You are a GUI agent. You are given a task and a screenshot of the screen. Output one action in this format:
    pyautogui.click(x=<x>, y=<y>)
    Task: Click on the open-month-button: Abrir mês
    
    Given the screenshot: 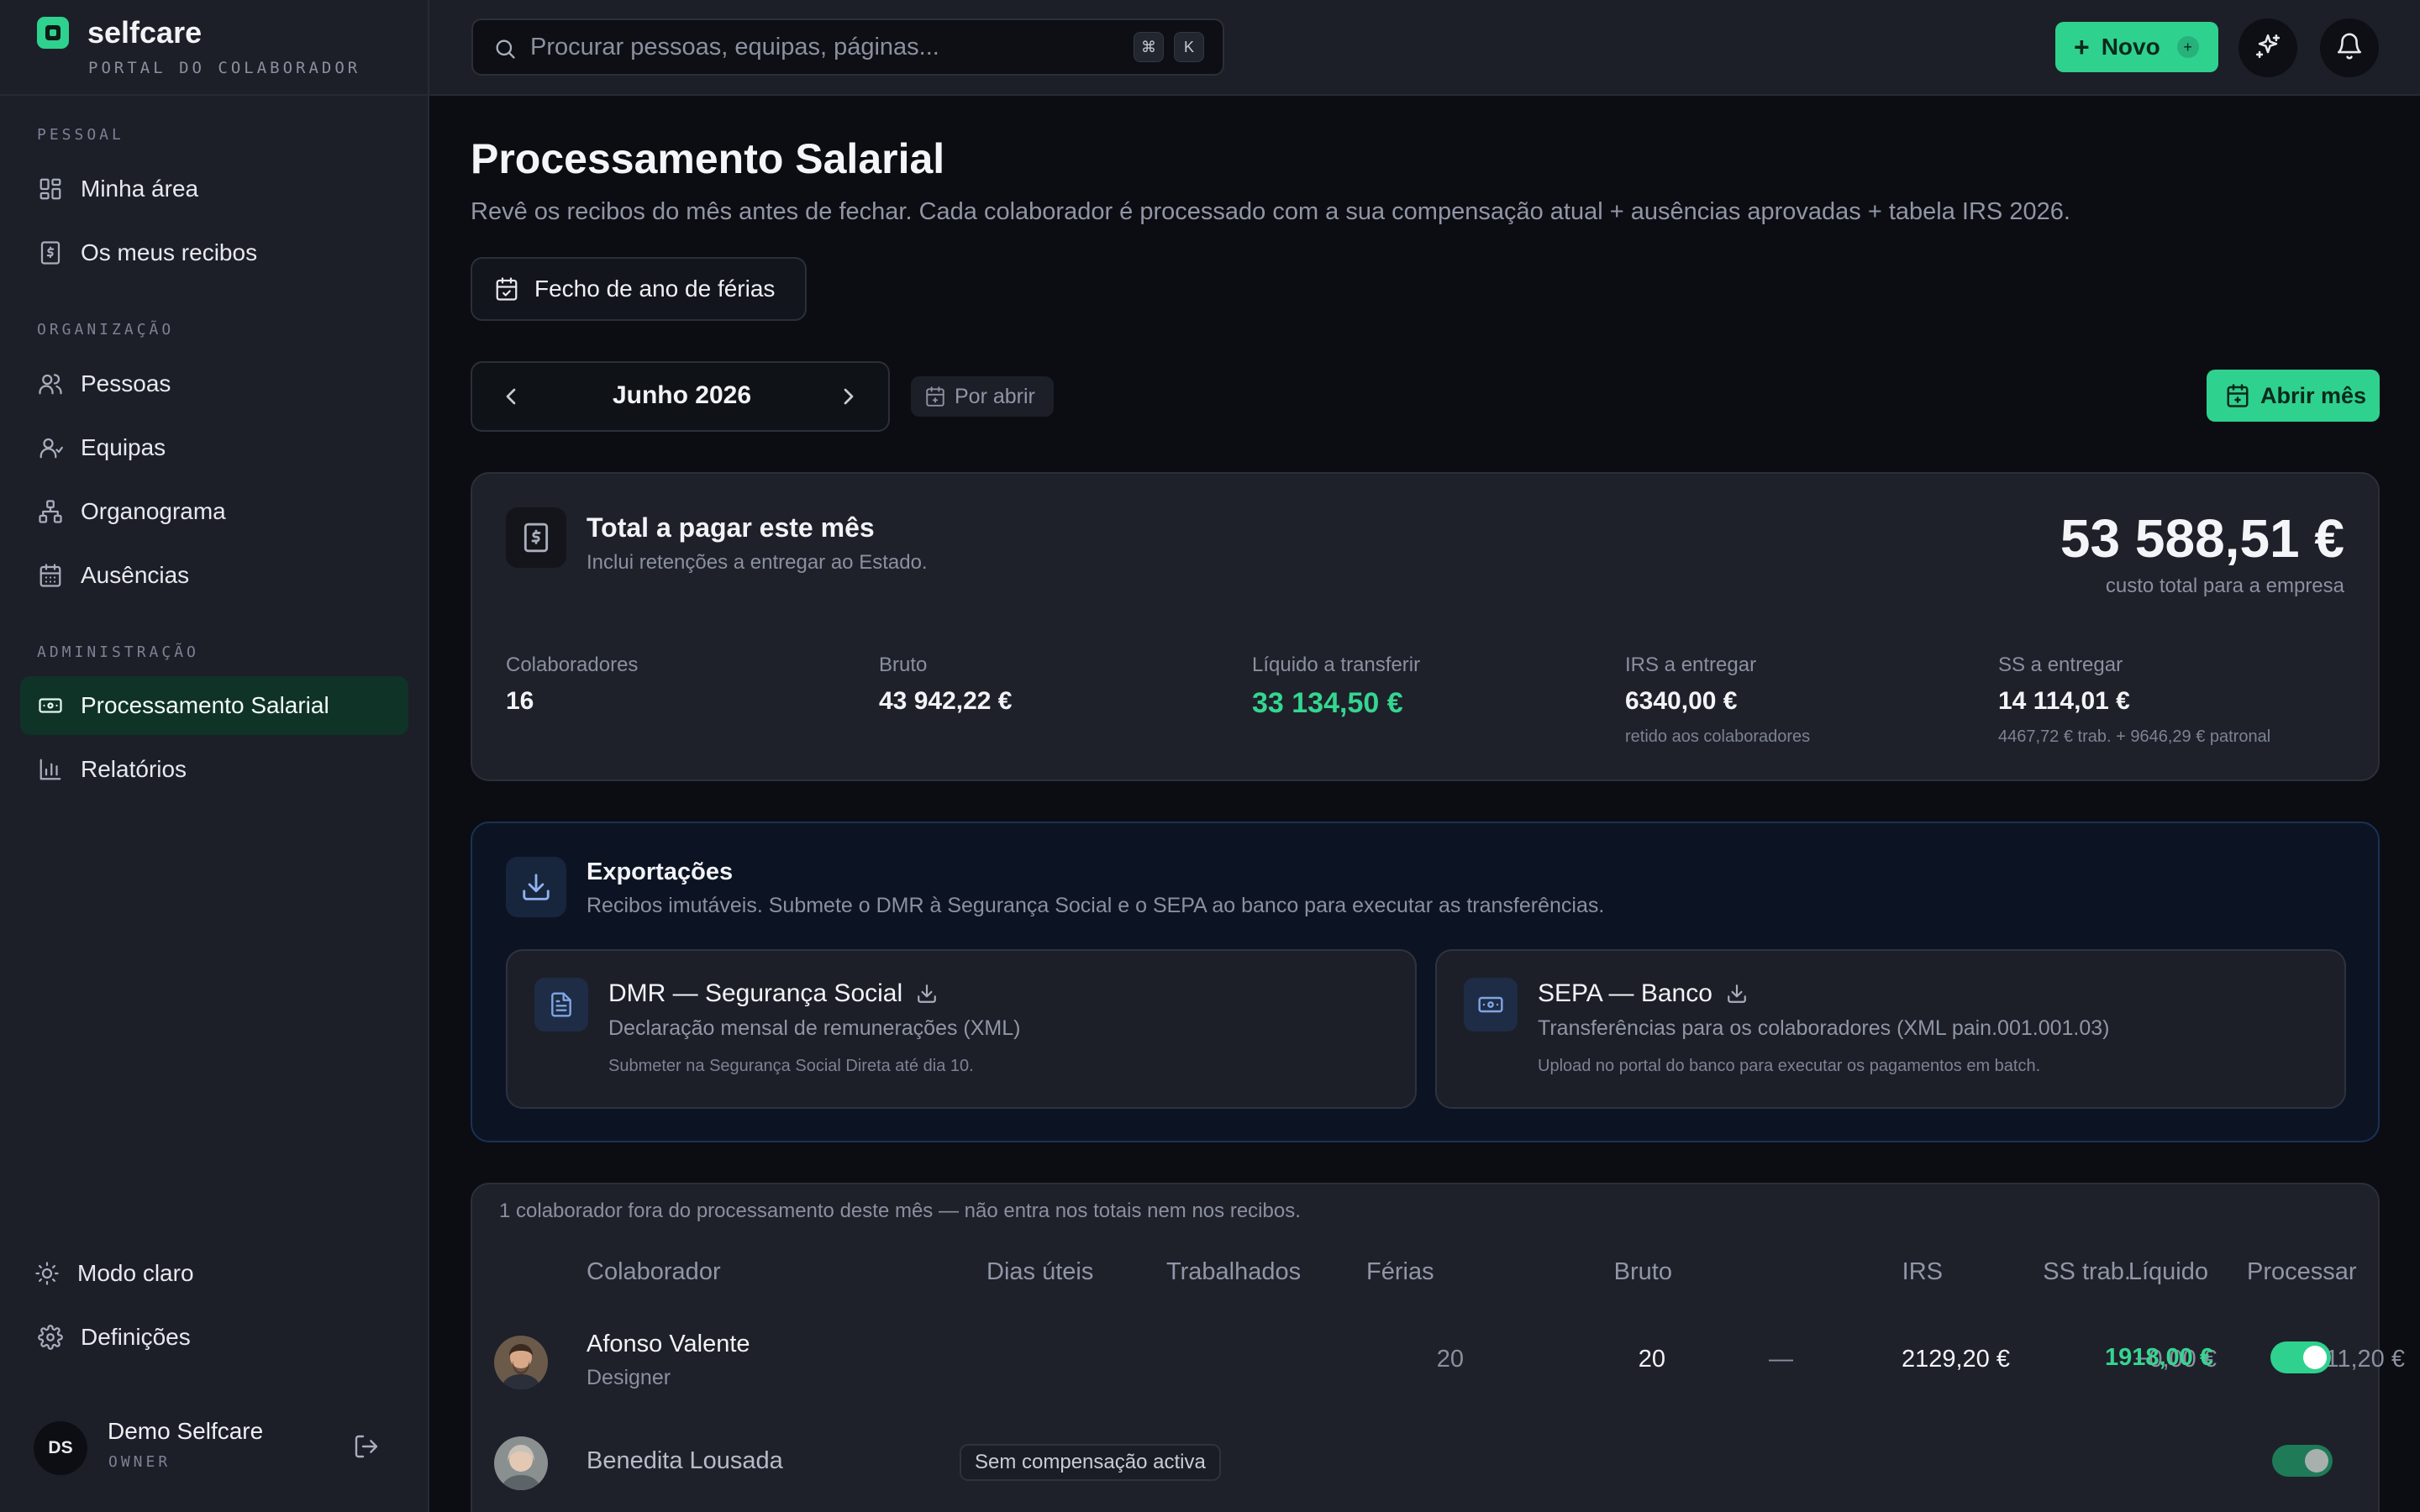 What is the action you would take?
    pyautogui.click(x=2293, y=396)
    